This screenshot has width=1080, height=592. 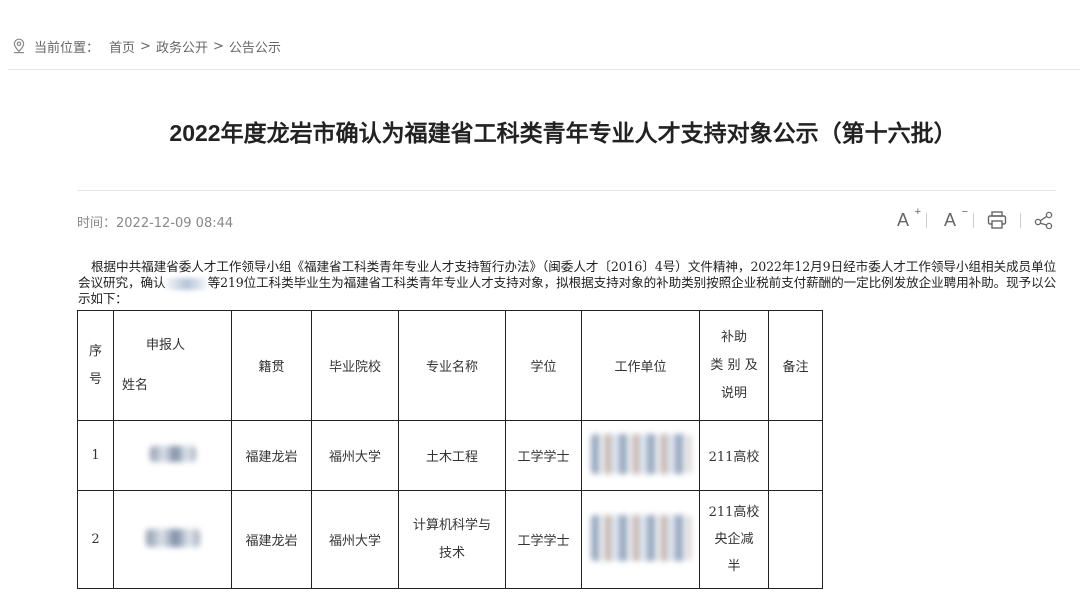 I want to click on font-decrease-letter: A, so click(x=949, y=219).